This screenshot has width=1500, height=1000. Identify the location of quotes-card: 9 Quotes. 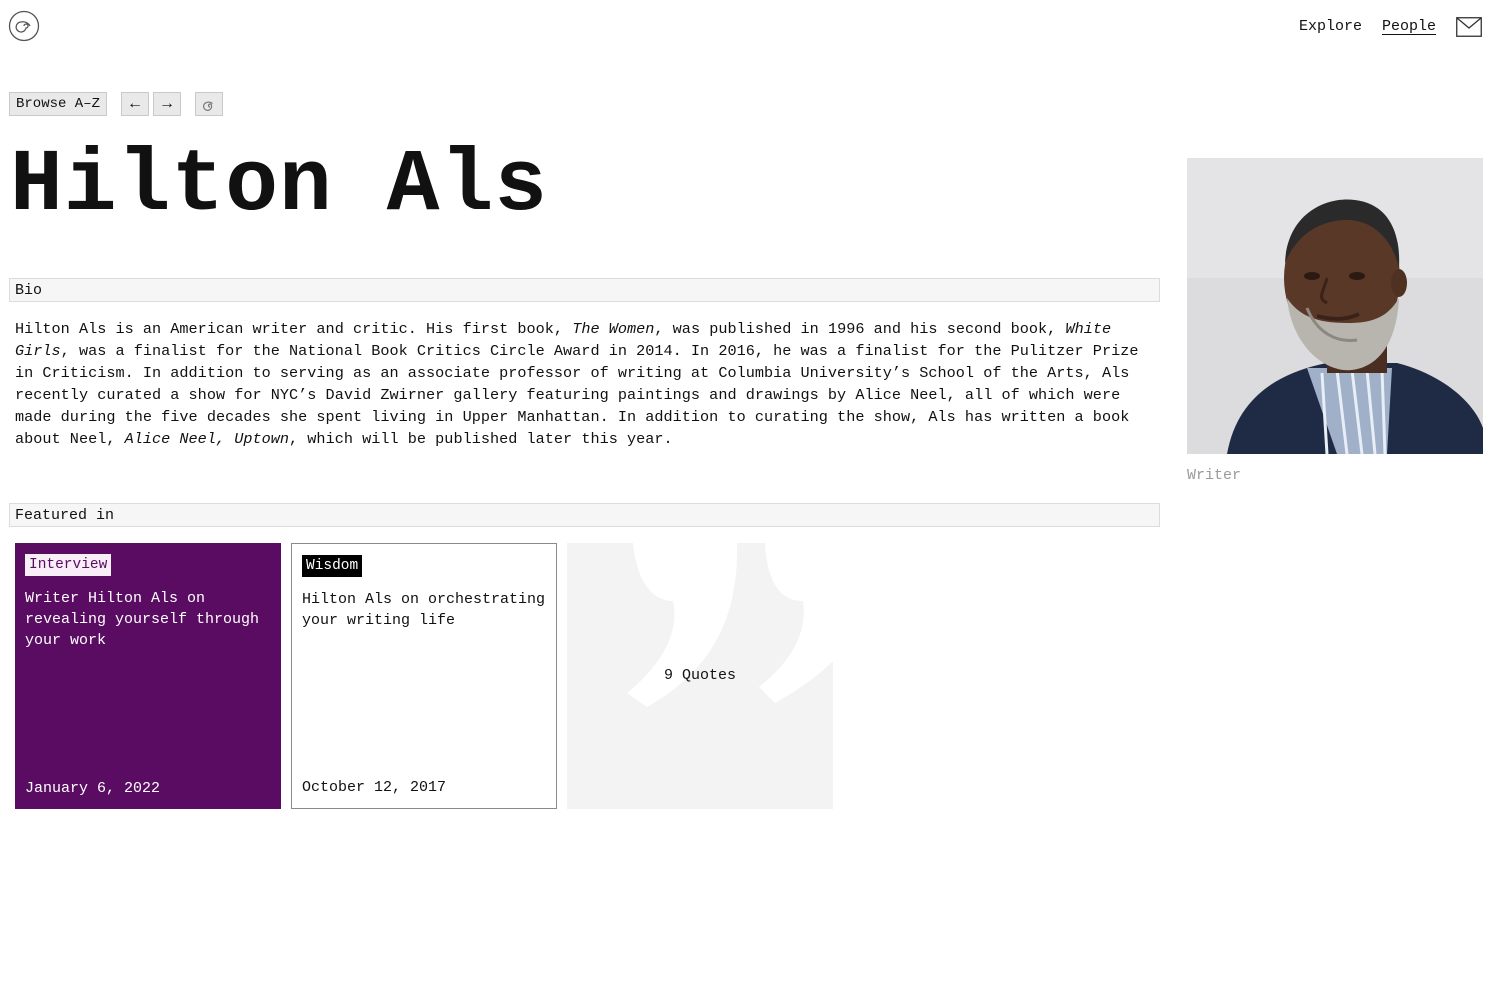
(700, 676).